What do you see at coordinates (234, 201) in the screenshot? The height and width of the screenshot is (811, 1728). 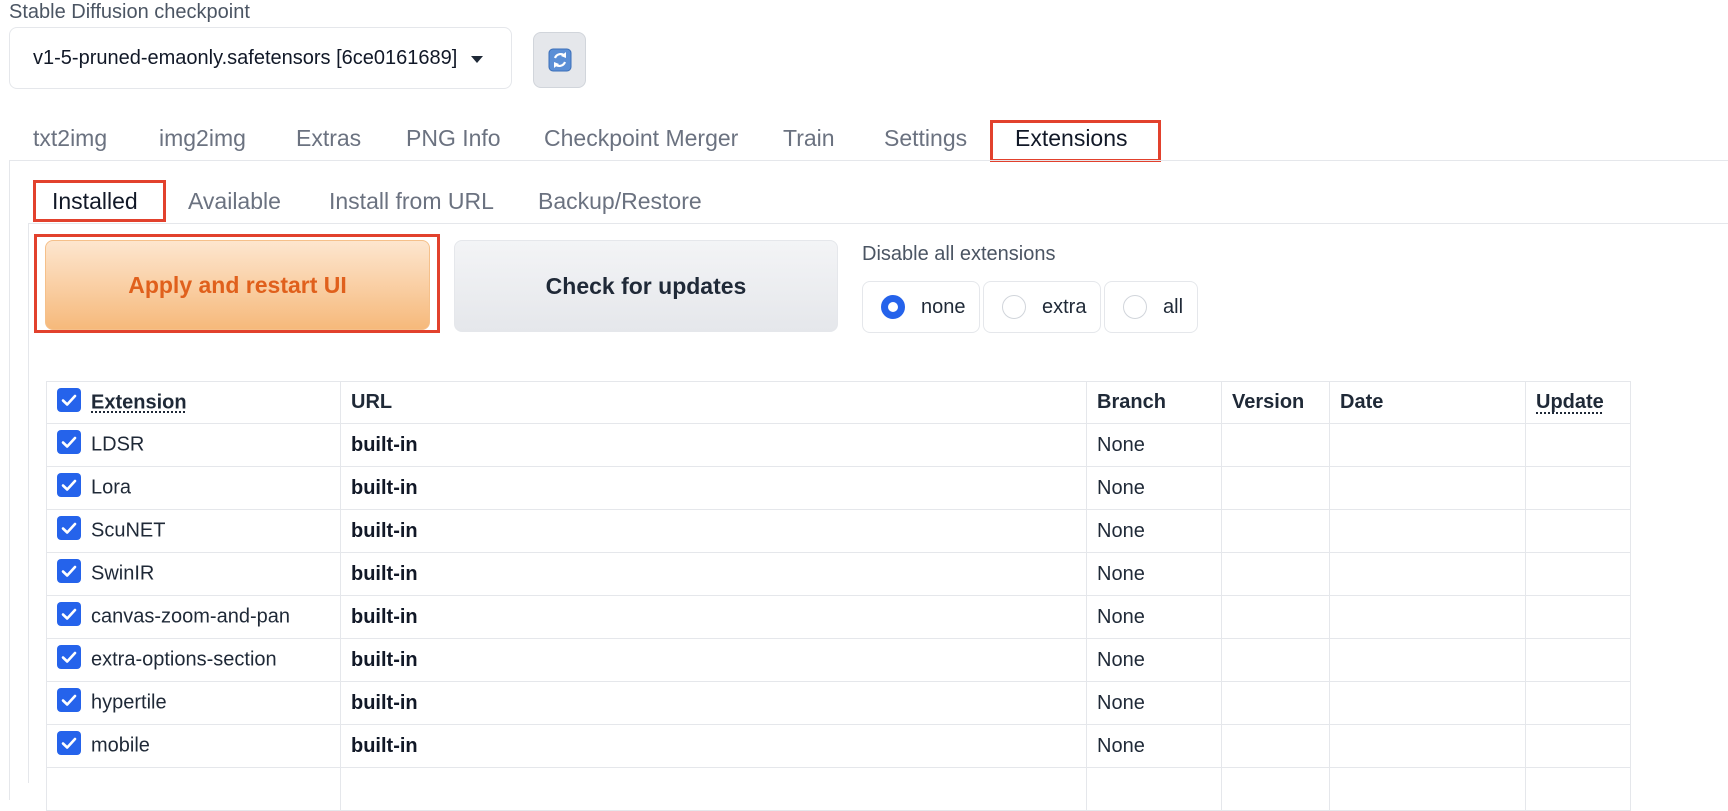 I see `tab-available: Available` at bounding box center [234, 201].